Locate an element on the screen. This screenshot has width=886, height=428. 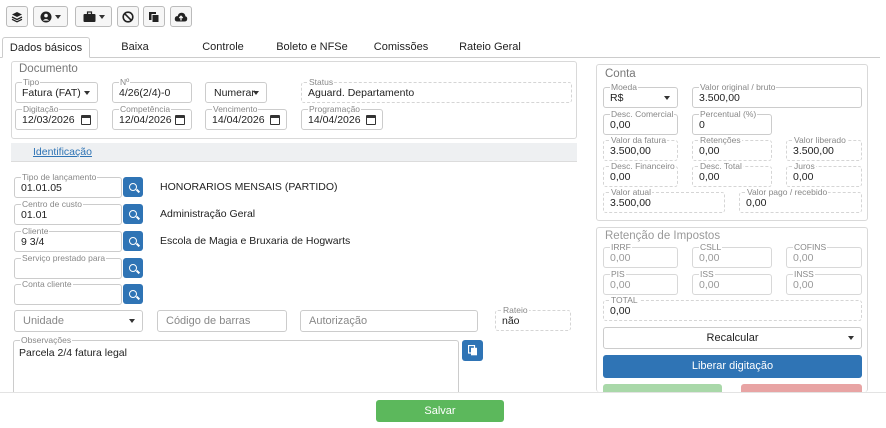
servico-prestado-field: Serviço prestado para is located at coordinates (68, 266).